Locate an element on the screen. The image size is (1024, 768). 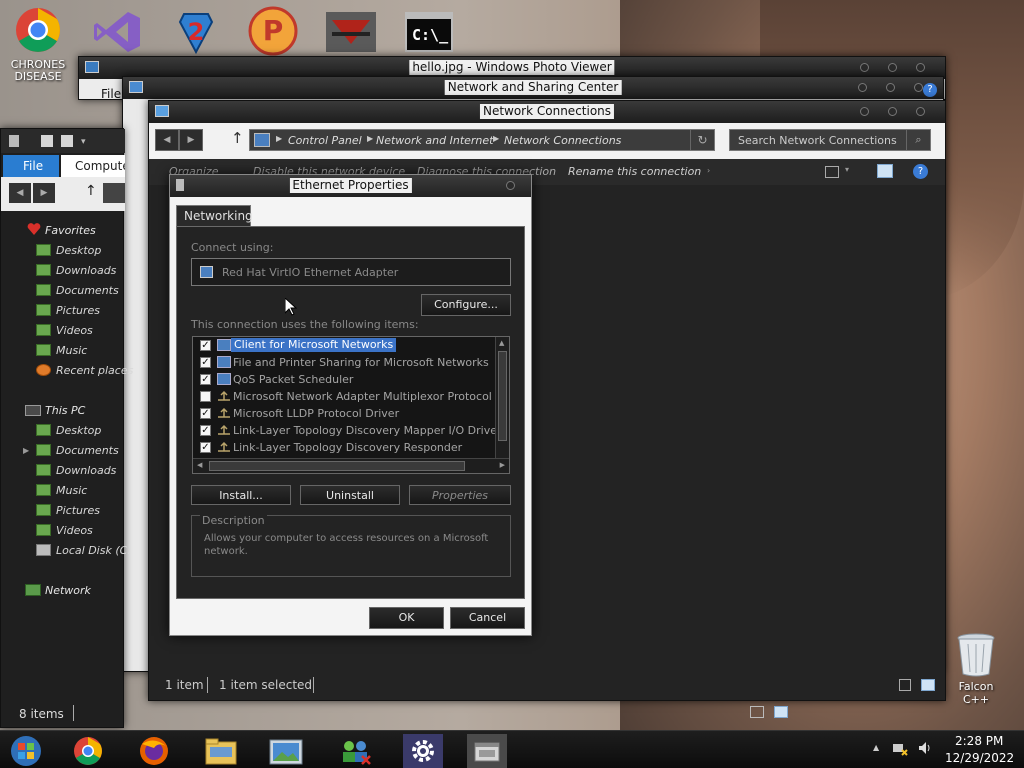
details-view-icon is located at coordinates (757, 712).